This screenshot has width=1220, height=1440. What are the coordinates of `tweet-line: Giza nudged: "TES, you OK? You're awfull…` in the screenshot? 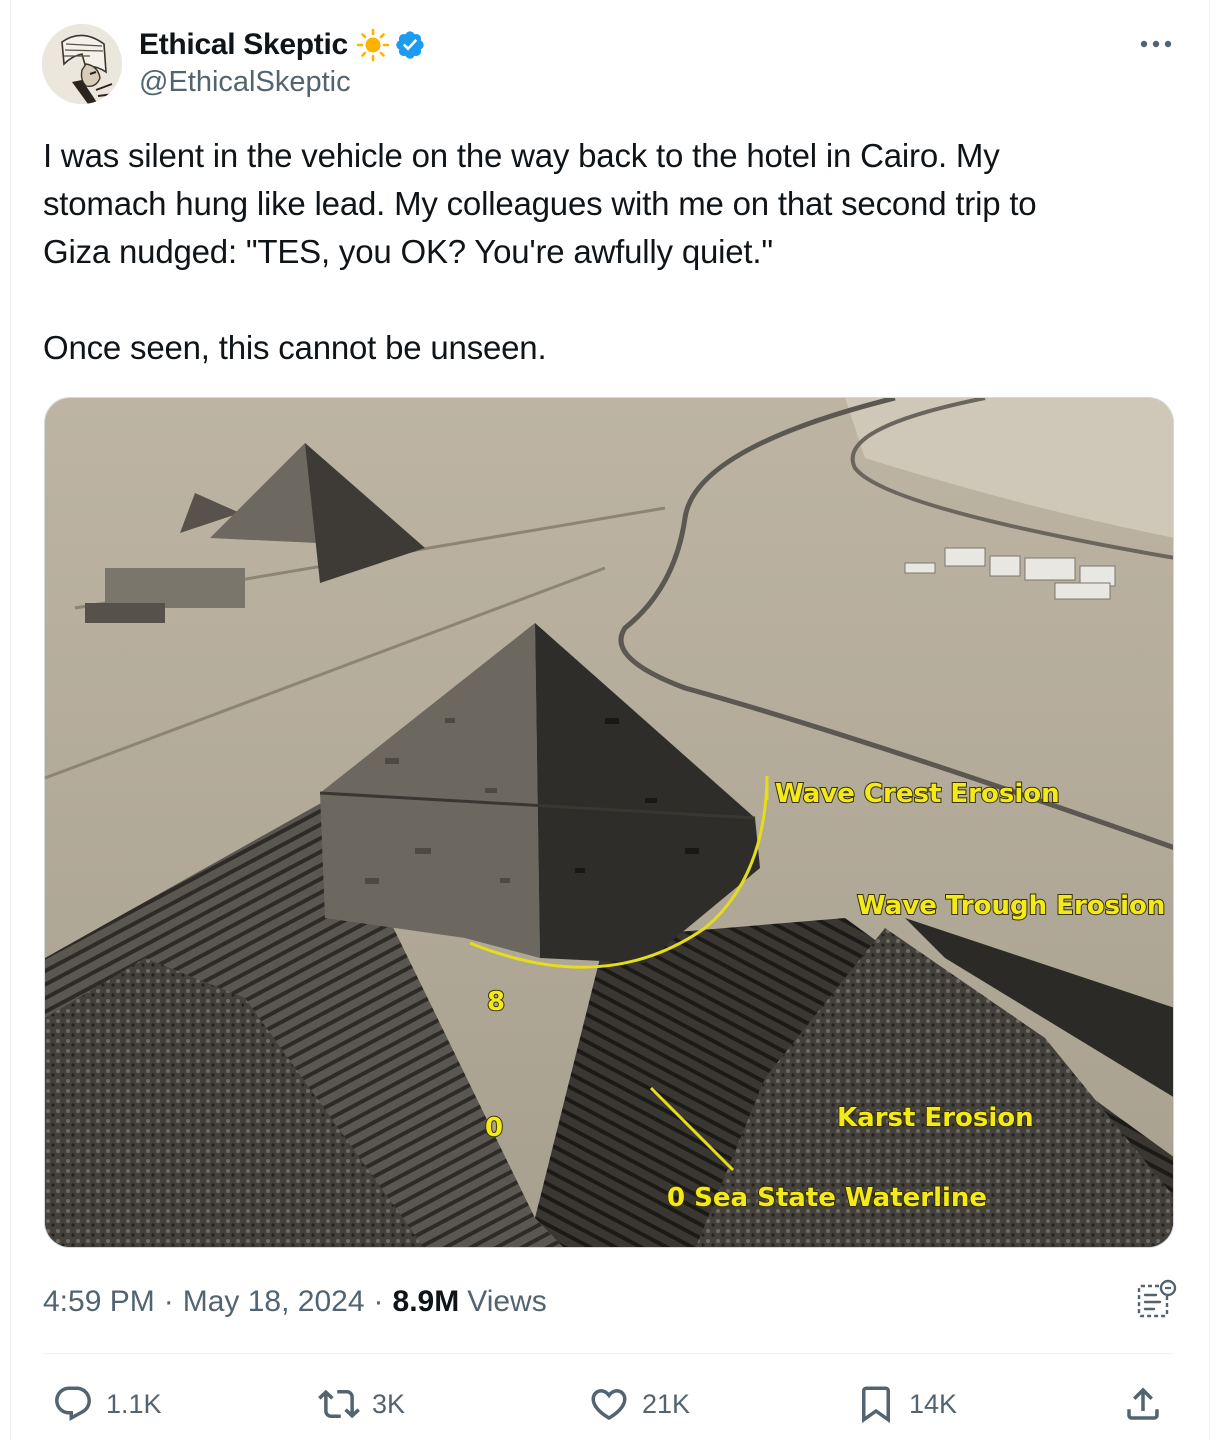 It's located at (408, 251).